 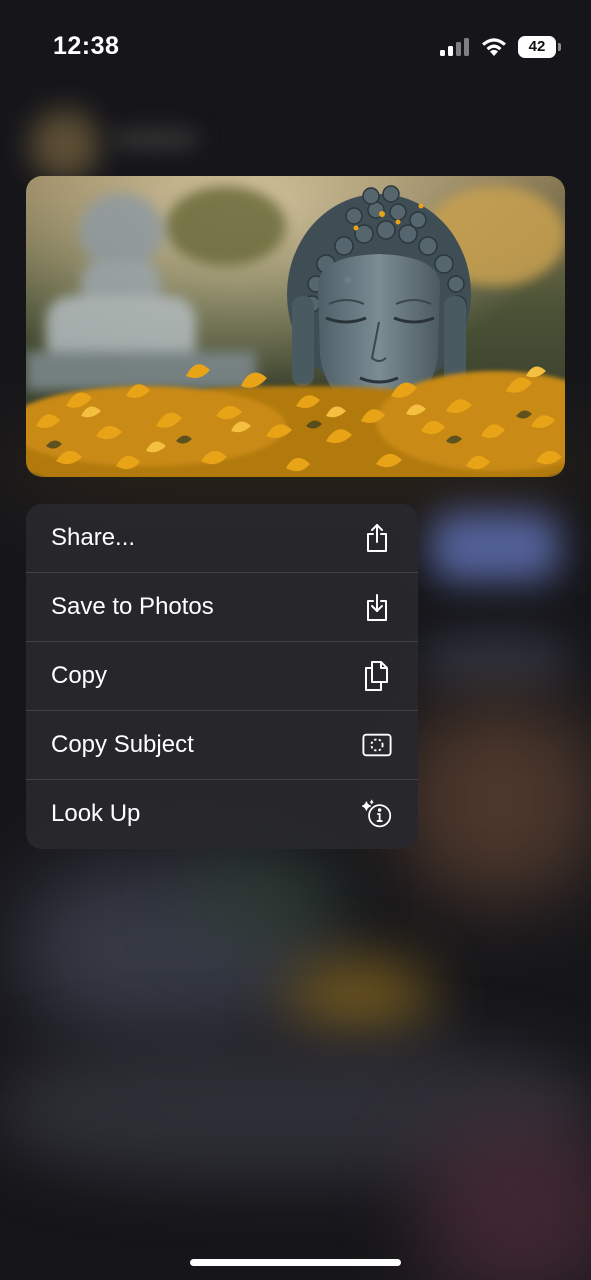 I want to click on status-time: 12:38, so click(x=86, y=46).